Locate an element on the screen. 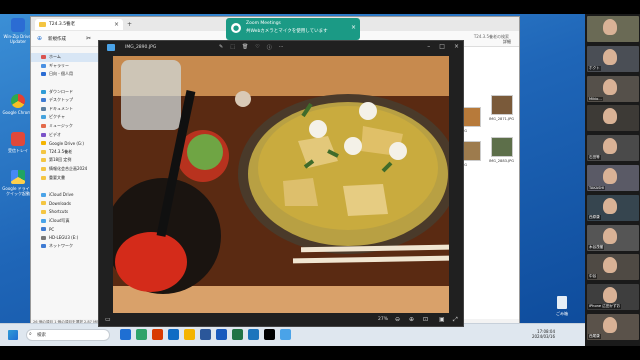 This screenshot has height=360, width=640. delete-icon: 🗑 is located at coordinates (245, 47).